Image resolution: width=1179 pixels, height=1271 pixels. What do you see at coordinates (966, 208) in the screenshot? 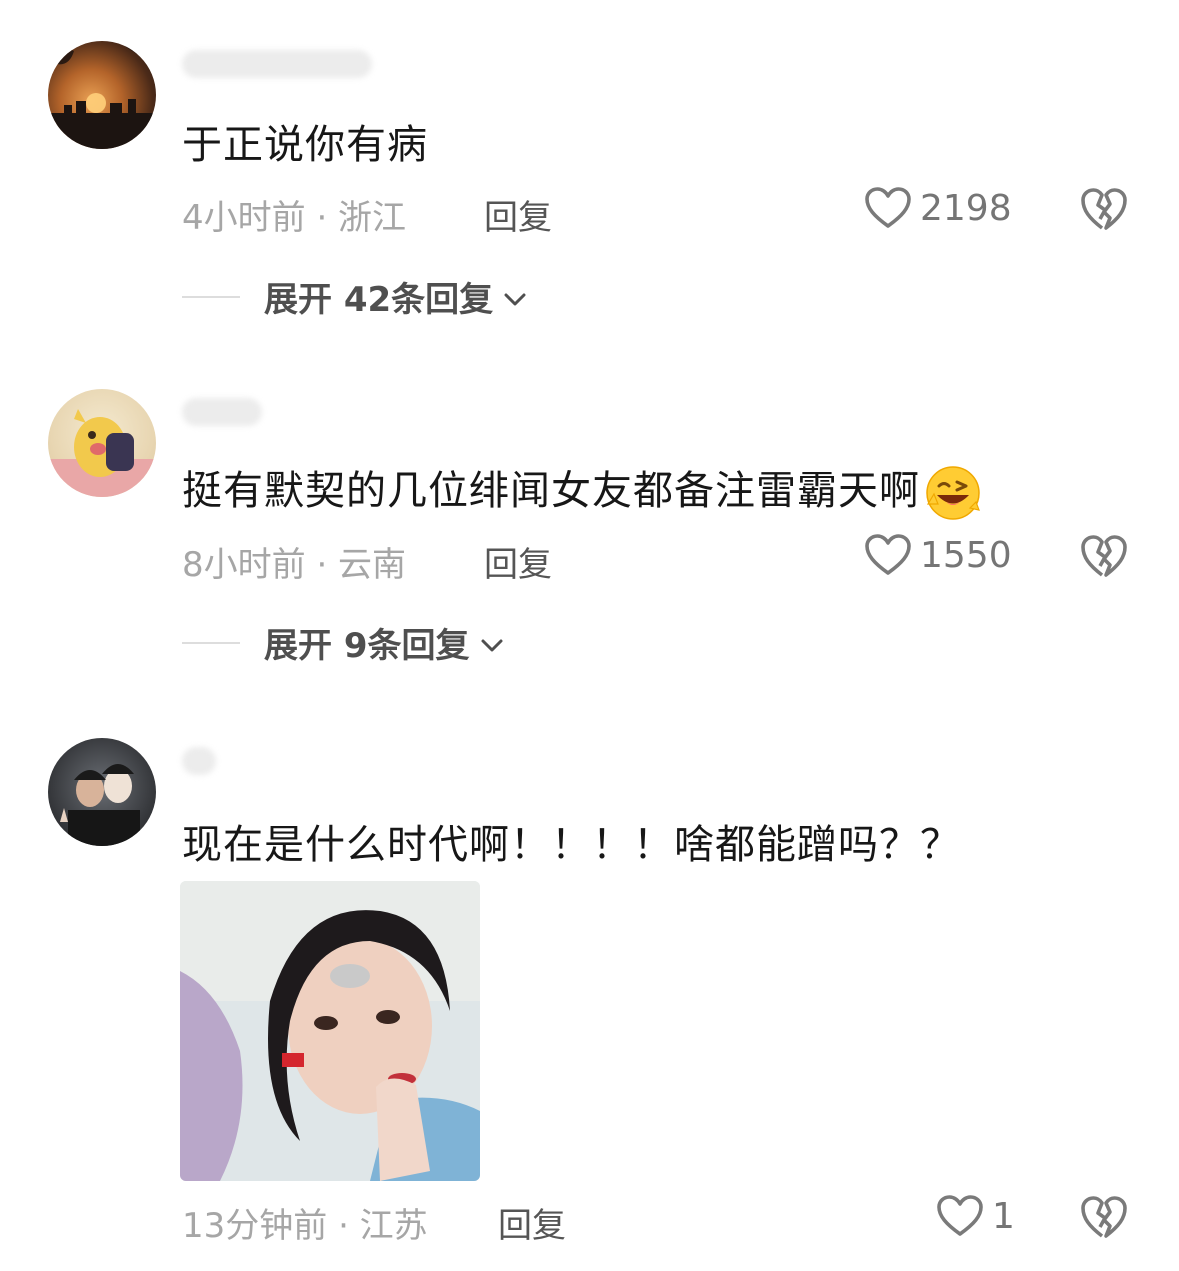
I see `like-count: 2198` at bounding box center [966, 208].